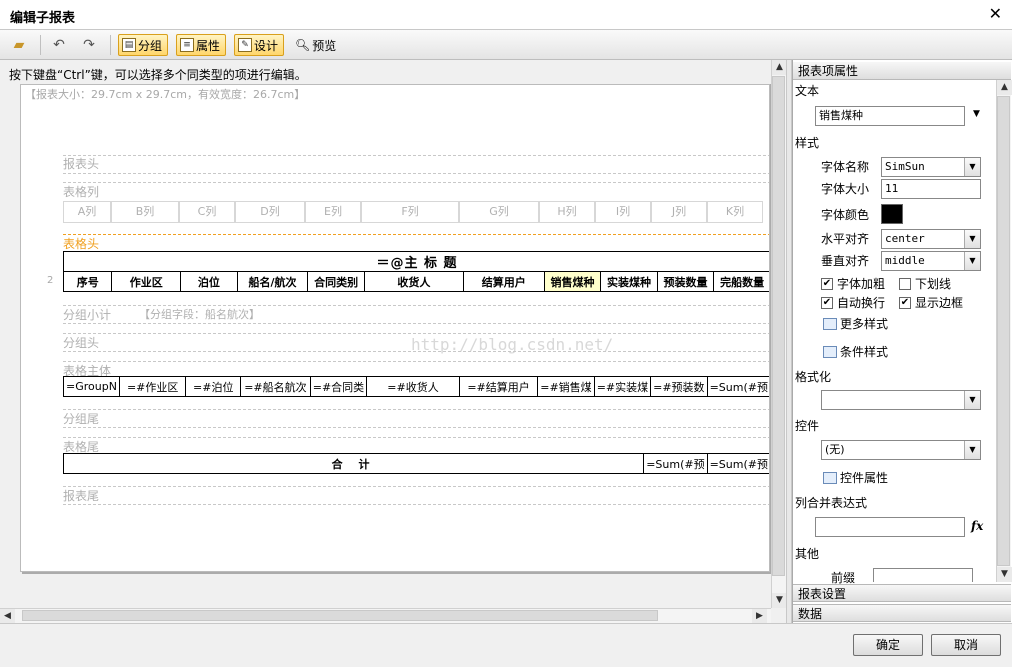 This screenshot has height=667, width=1012. I want to click on checkbox-checked-icon: ✔, so click(827, 283).